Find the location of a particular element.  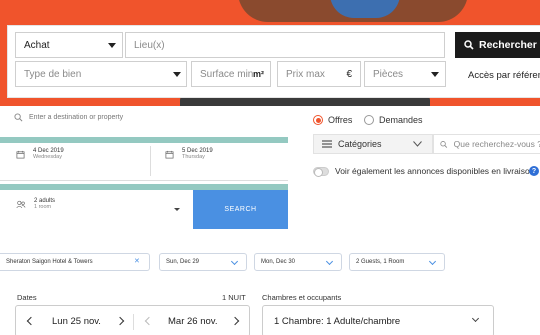

guests-select: 2 adults 1 room is located at coordinates (35, 204).